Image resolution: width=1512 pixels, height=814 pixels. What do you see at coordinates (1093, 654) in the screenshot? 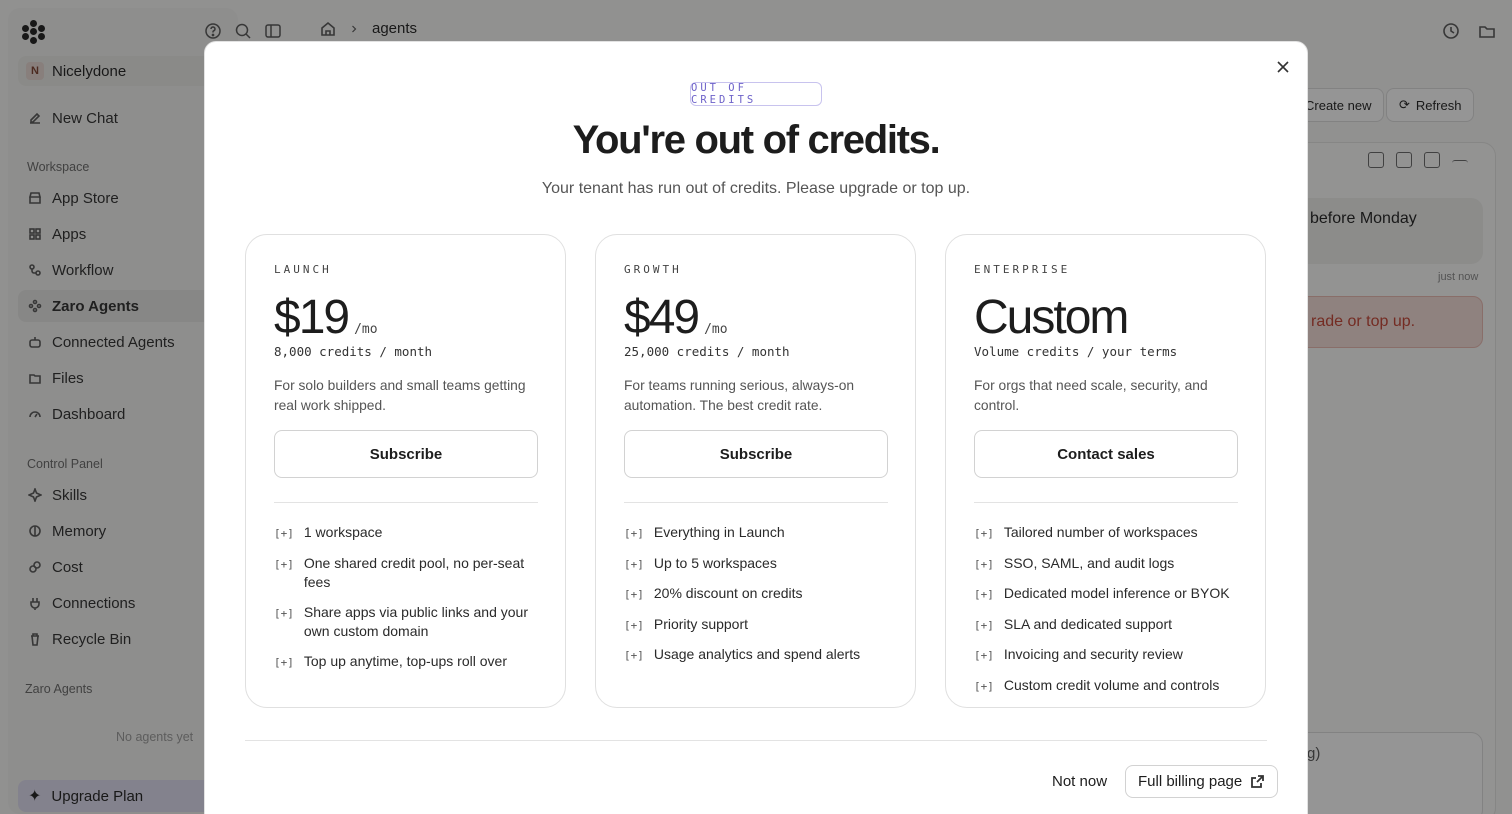
I see `feature-text: Invoicing and security review` at bounding box center [1093, 654].